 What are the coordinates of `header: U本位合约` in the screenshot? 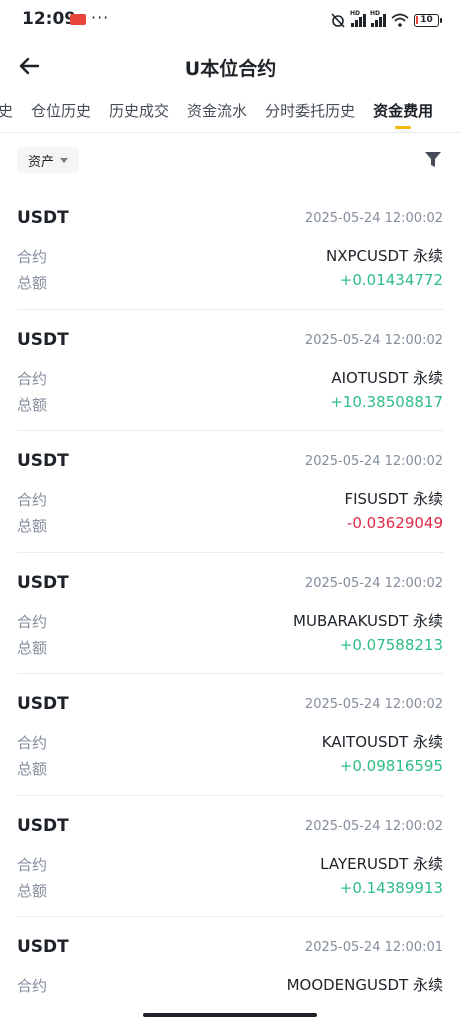 It's located at (230, 66).